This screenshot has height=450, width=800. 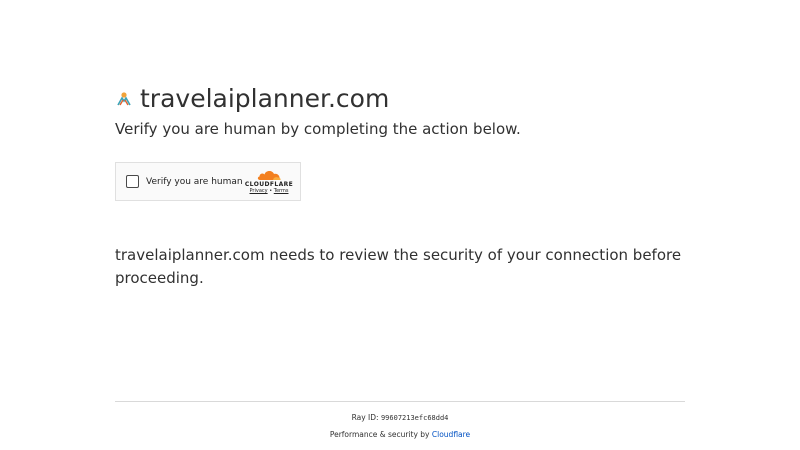 I want to click on cloudflare-wordmark: CLOUDFLARE, so click(x=269, y=184).